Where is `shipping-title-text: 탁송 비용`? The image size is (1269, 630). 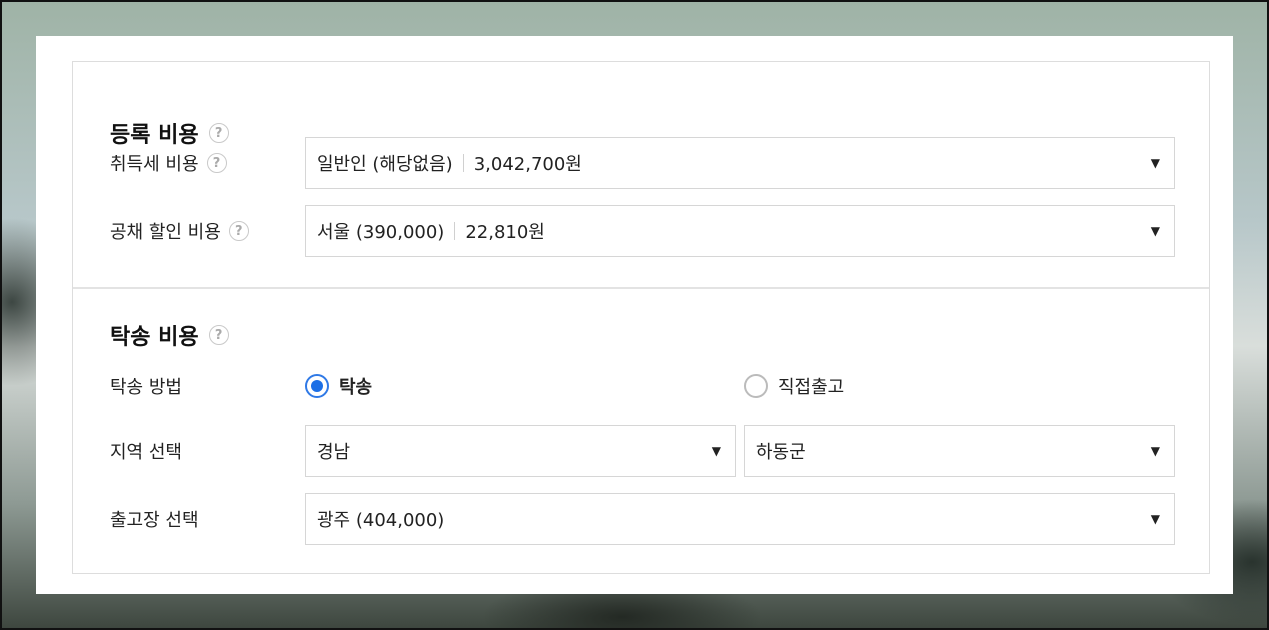
shipping-title-text: 탁송 비용 is located at coordinates (154, 337).